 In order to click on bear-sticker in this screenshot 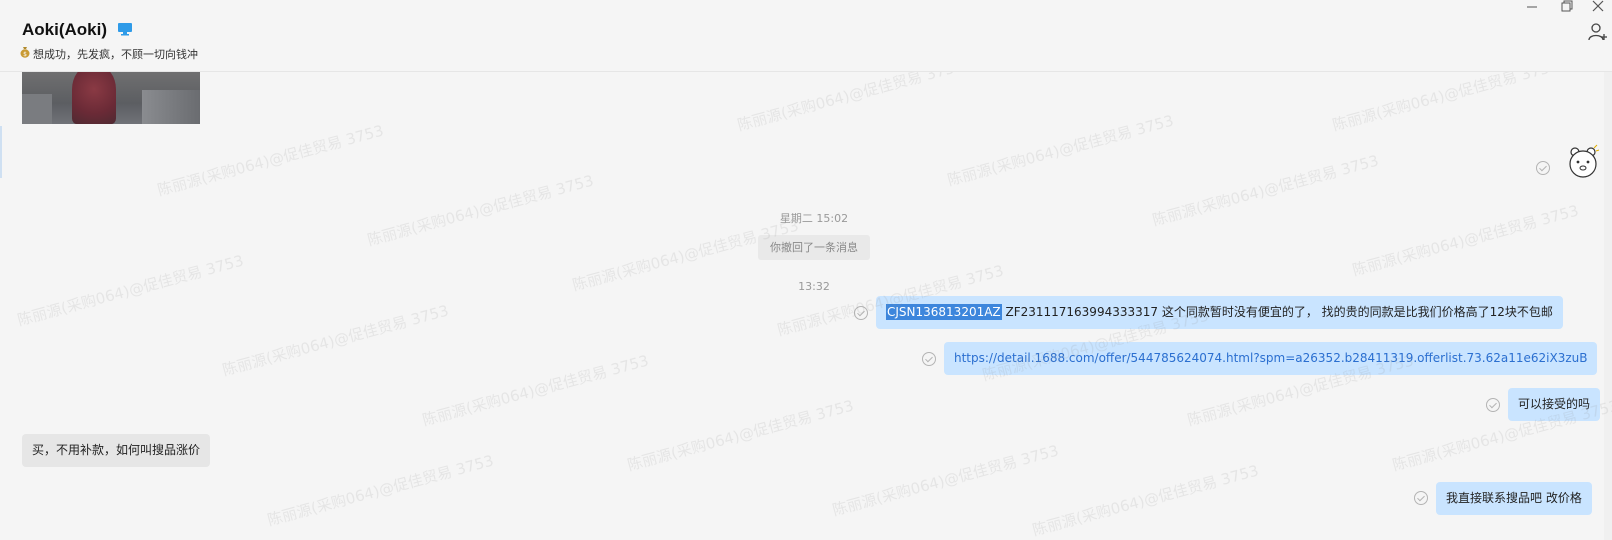, I will do `click(1583, 162)`.